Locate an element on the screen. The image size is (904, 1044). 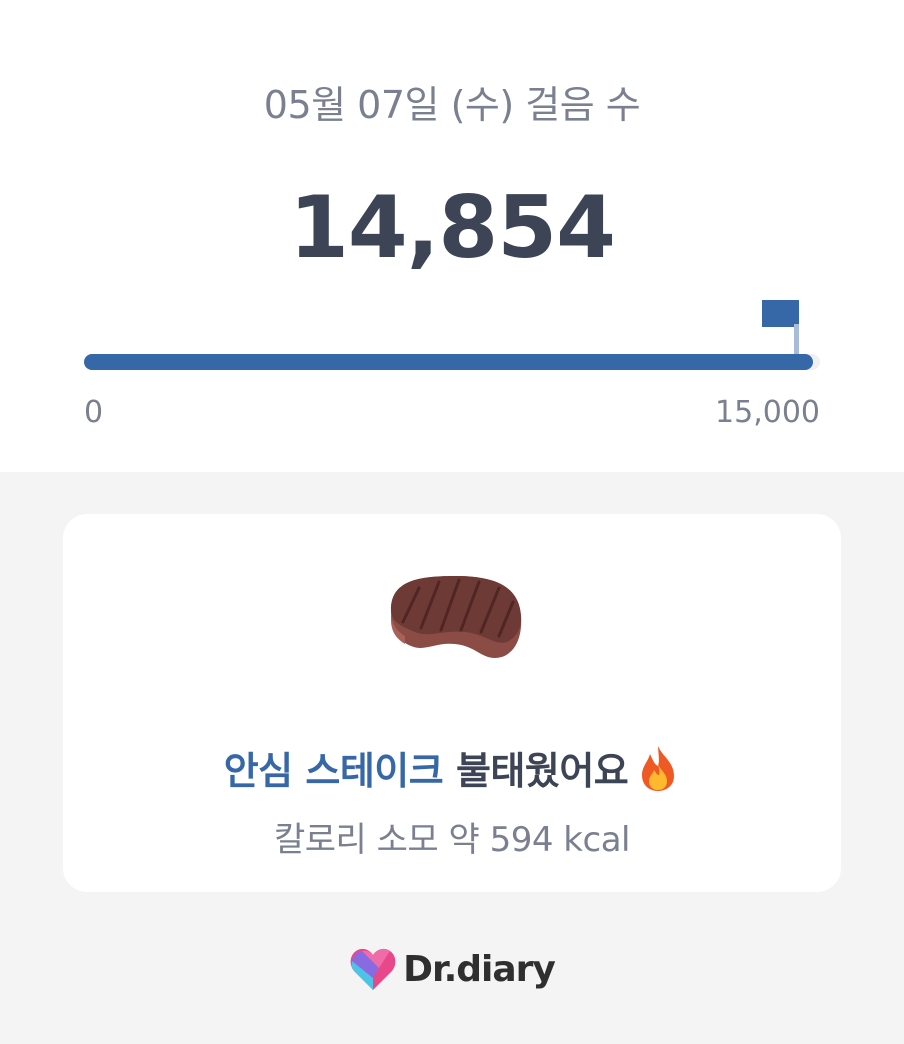
steak-icon is located at coordinates (456, 617).